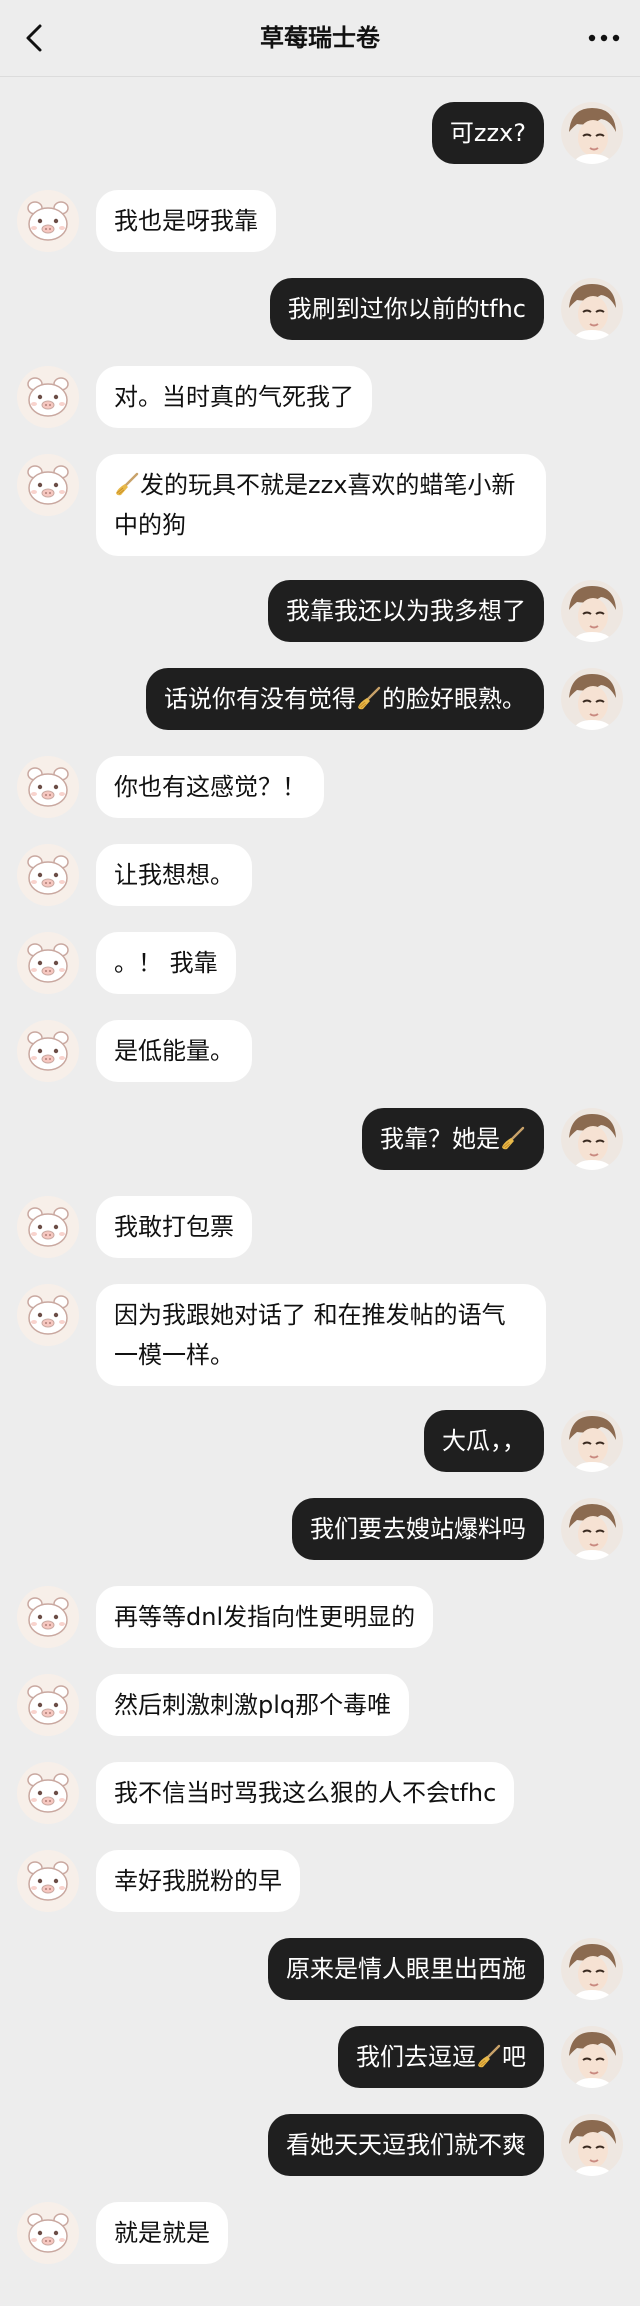  What do you see at coordinates (416, 2057) in the screenshot?
I see `message-text: 我们去逗逗` at bounding box center [416, 2057].